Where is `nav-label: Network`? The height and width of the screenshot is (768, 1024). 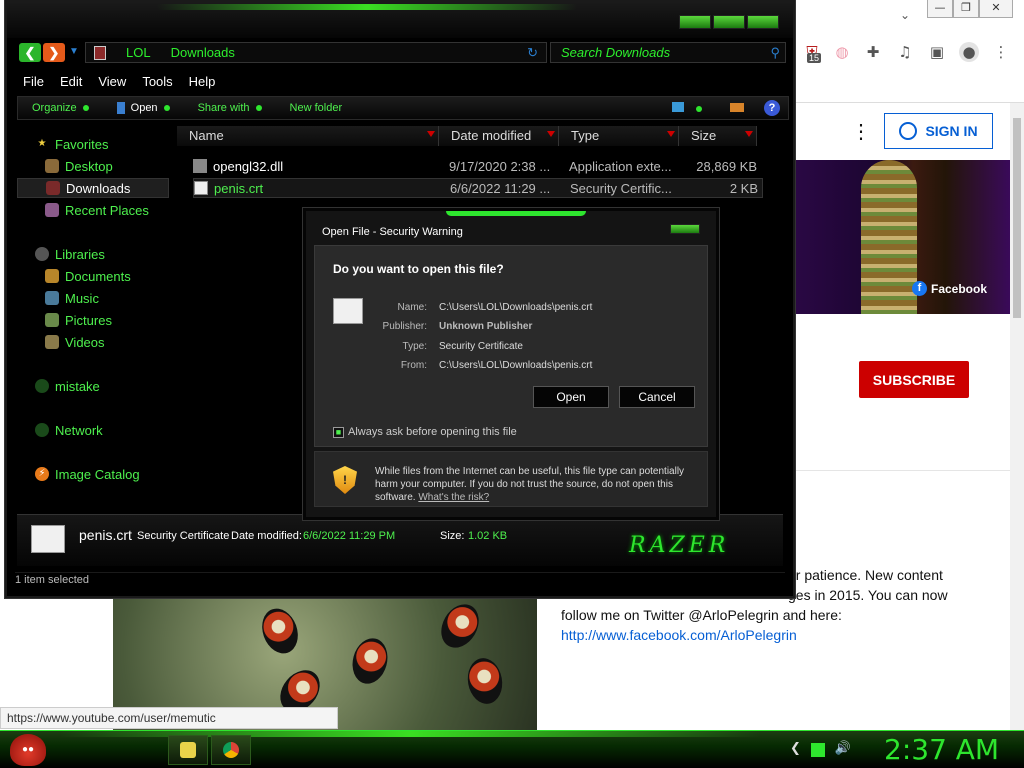
nav-label: Network is located at coordinates (79, 430).